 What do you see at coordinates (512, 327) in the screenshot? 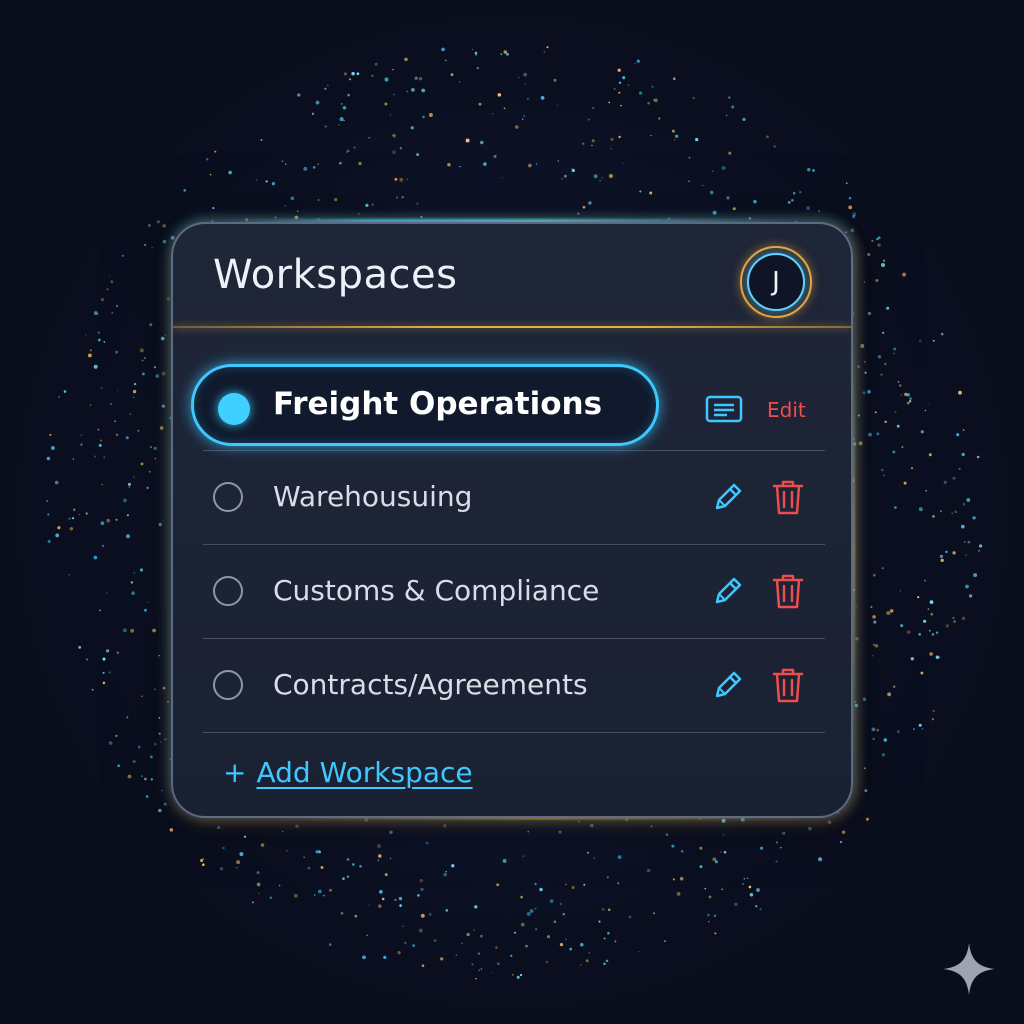
I see `header-divider` at bounding box center [512, 327].